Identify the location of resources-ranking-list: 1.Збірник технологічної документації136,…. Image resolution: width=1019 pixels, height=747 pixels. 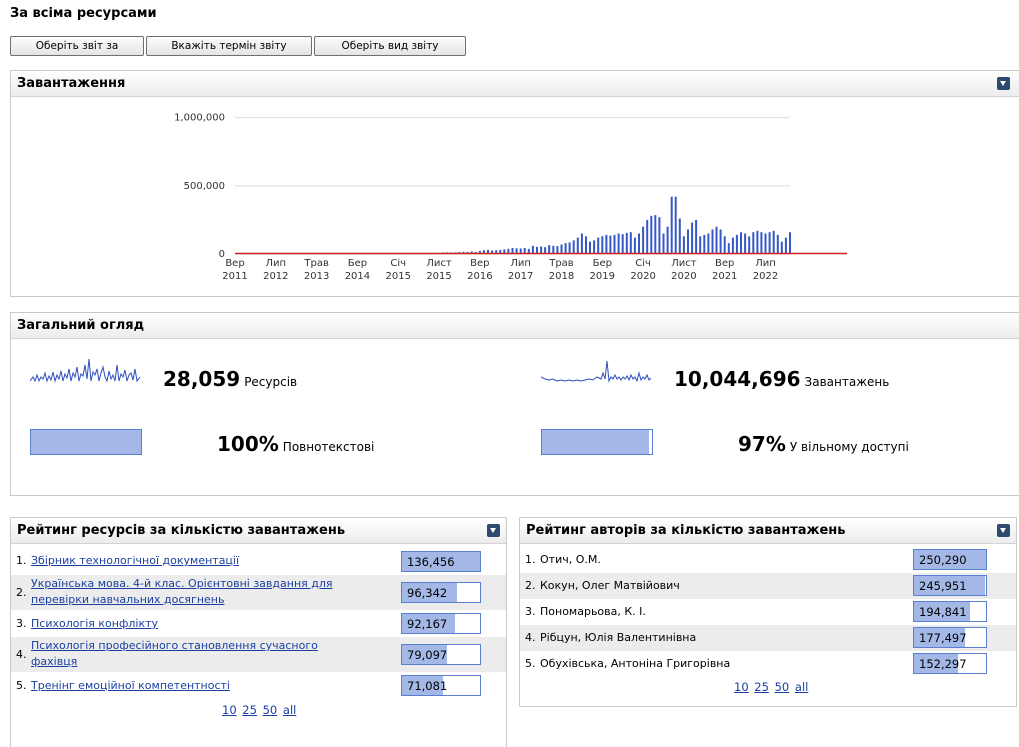
(258, 645).